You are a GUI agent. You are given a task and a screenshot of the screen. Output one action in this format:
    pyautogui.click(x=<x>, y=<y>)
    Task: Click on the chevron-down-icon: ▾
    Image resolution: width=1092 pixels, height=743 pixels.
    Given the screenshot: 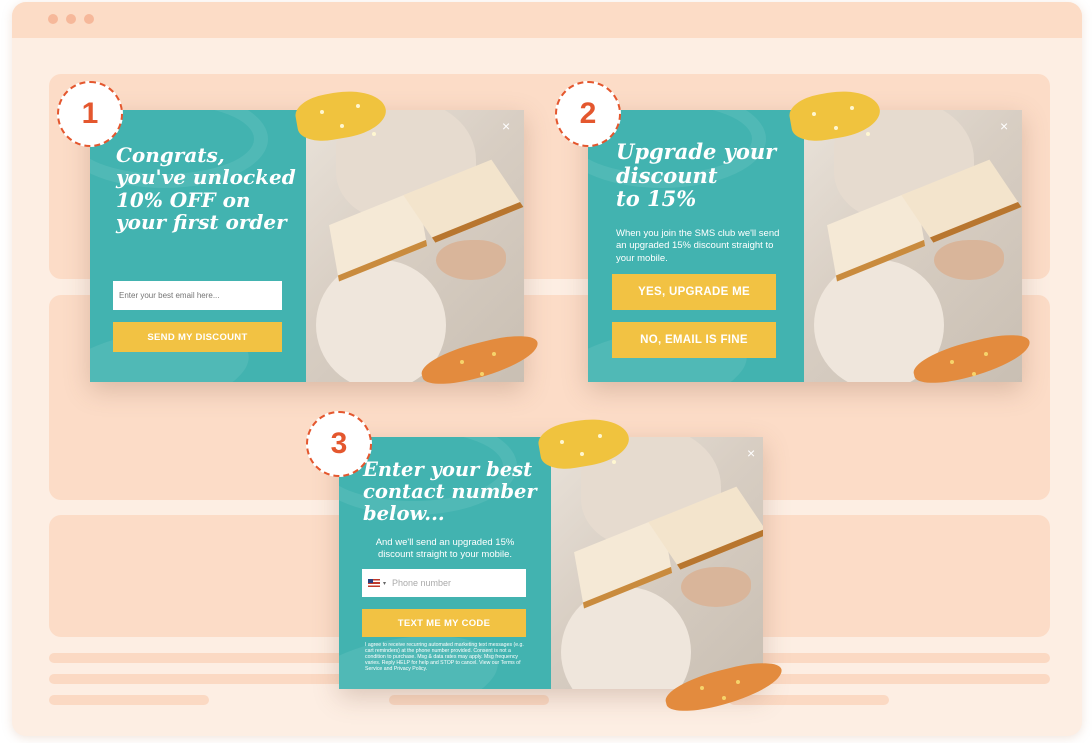 What is the action you would take?
    pyautogui.click(x=384, y=583)
    